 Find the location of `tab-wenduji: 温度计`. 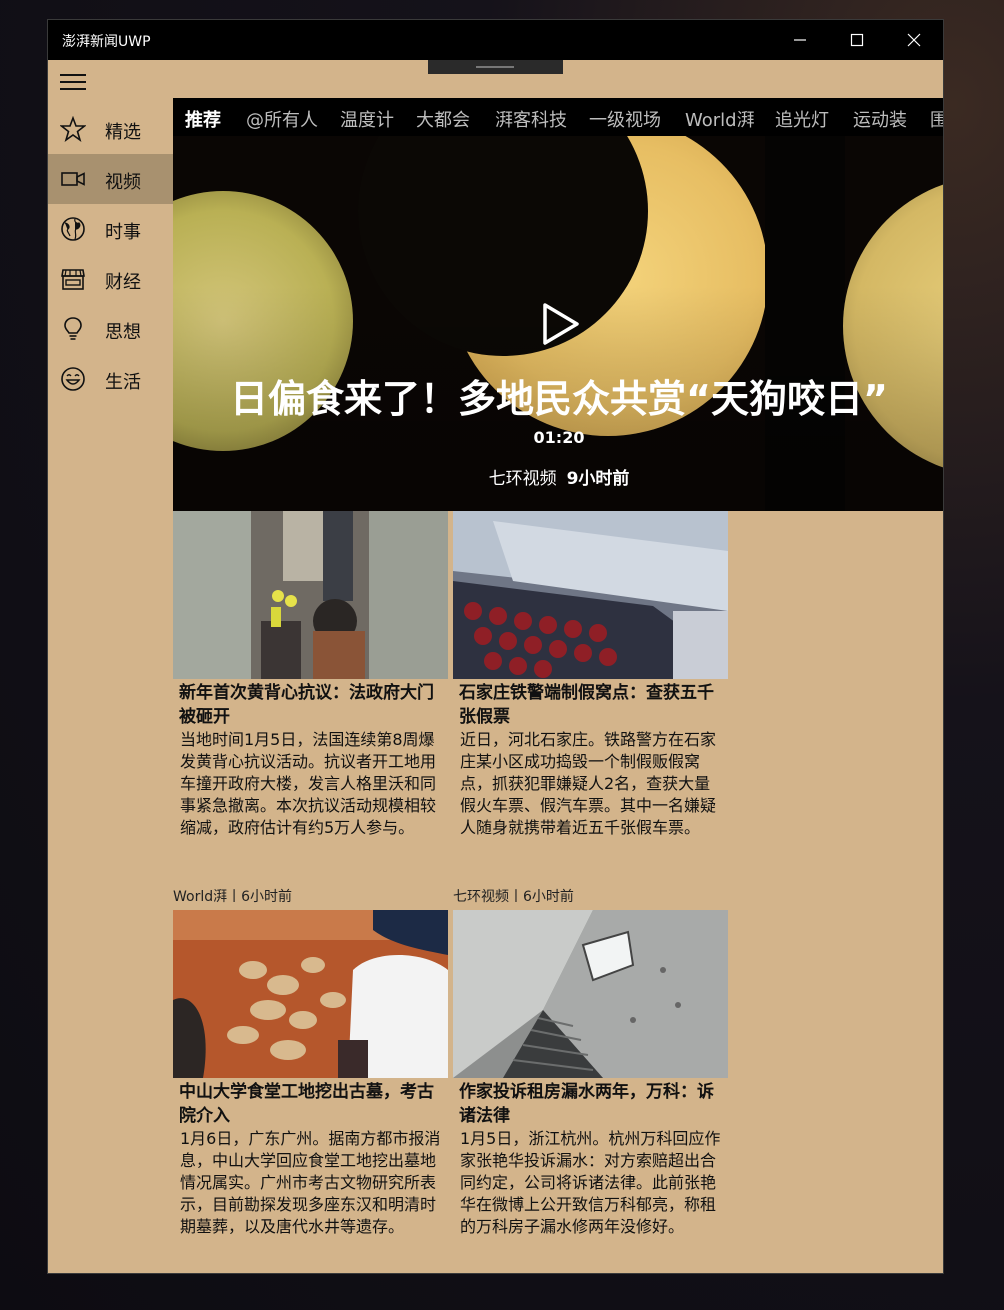

tab-wenduji: 温度计 is located at coordinates (367, 119).